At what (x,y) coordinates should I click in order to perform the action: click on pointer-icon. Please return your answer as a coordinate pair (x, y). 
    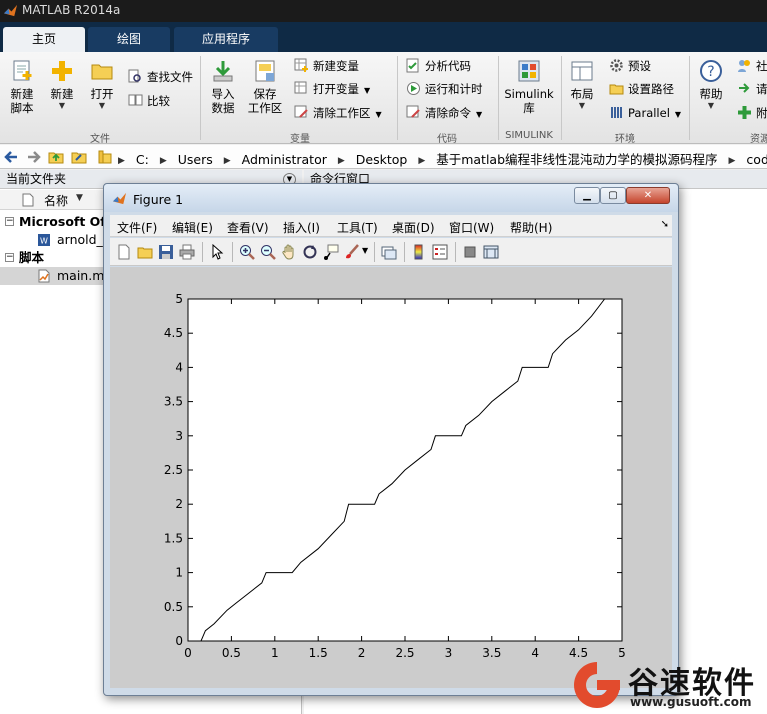
    Looking at the image, I should click on (217, 252).